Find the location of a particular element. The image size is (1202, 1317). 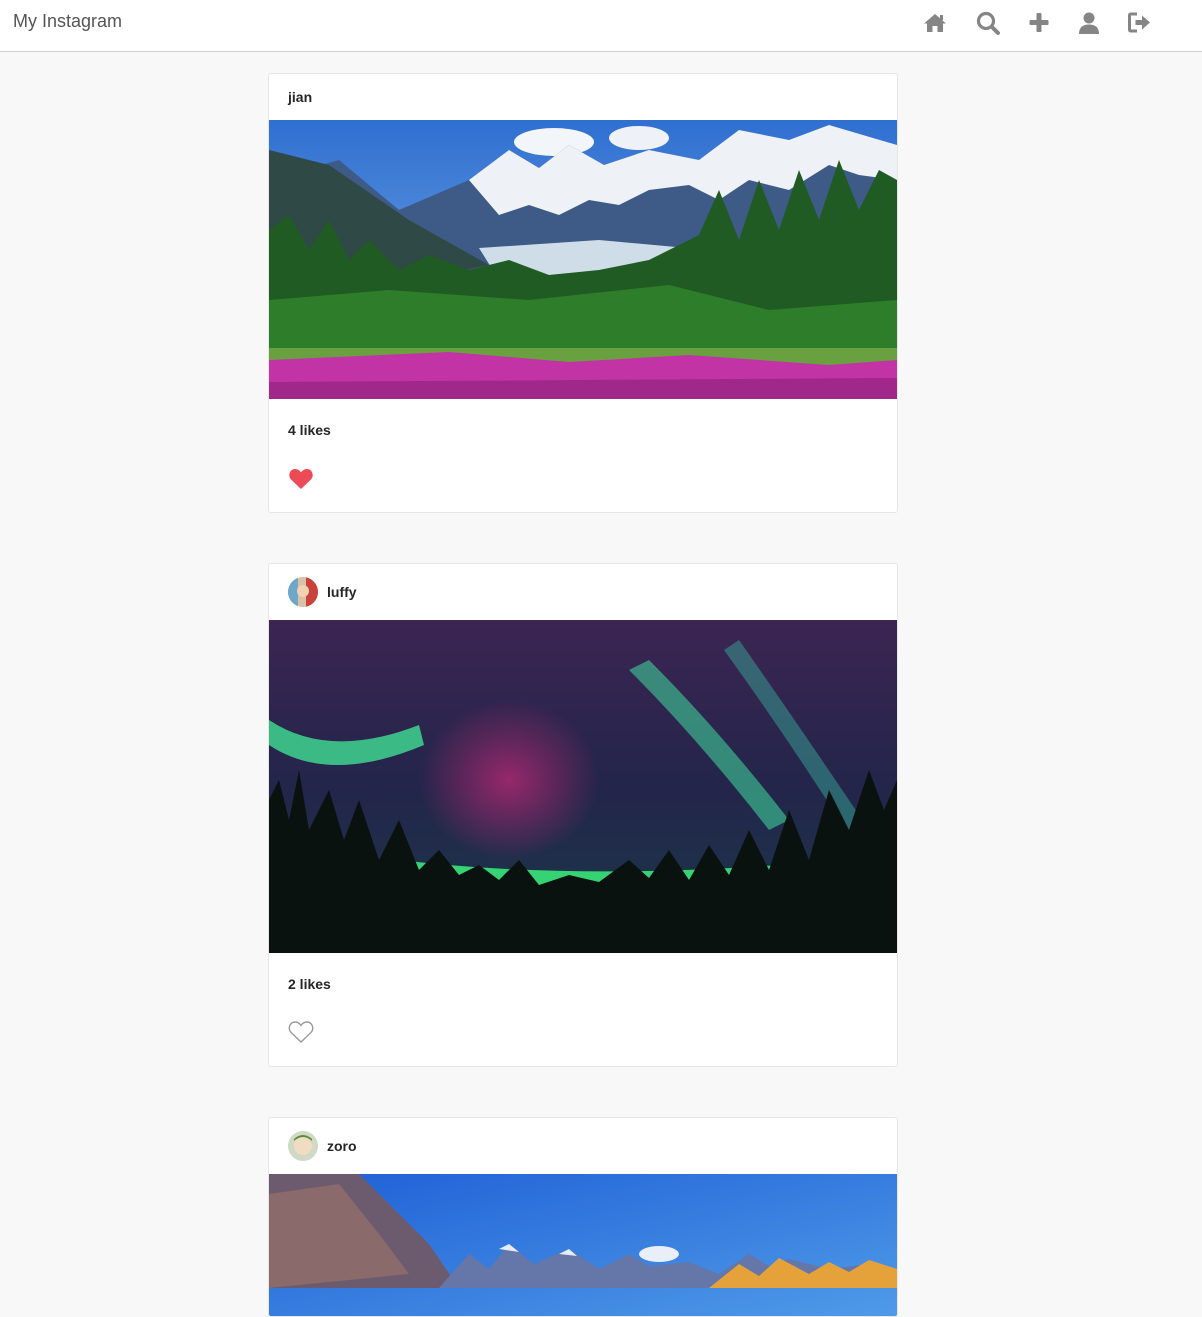

post-likes-count: 4 likes is located at coordinates (309, 430).